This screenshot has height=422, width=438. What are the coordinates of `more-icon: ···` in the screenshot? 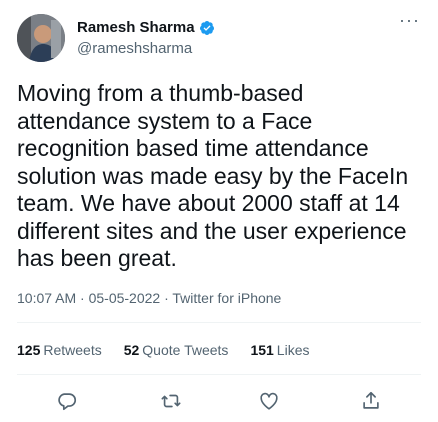 It's located at (409, 20).